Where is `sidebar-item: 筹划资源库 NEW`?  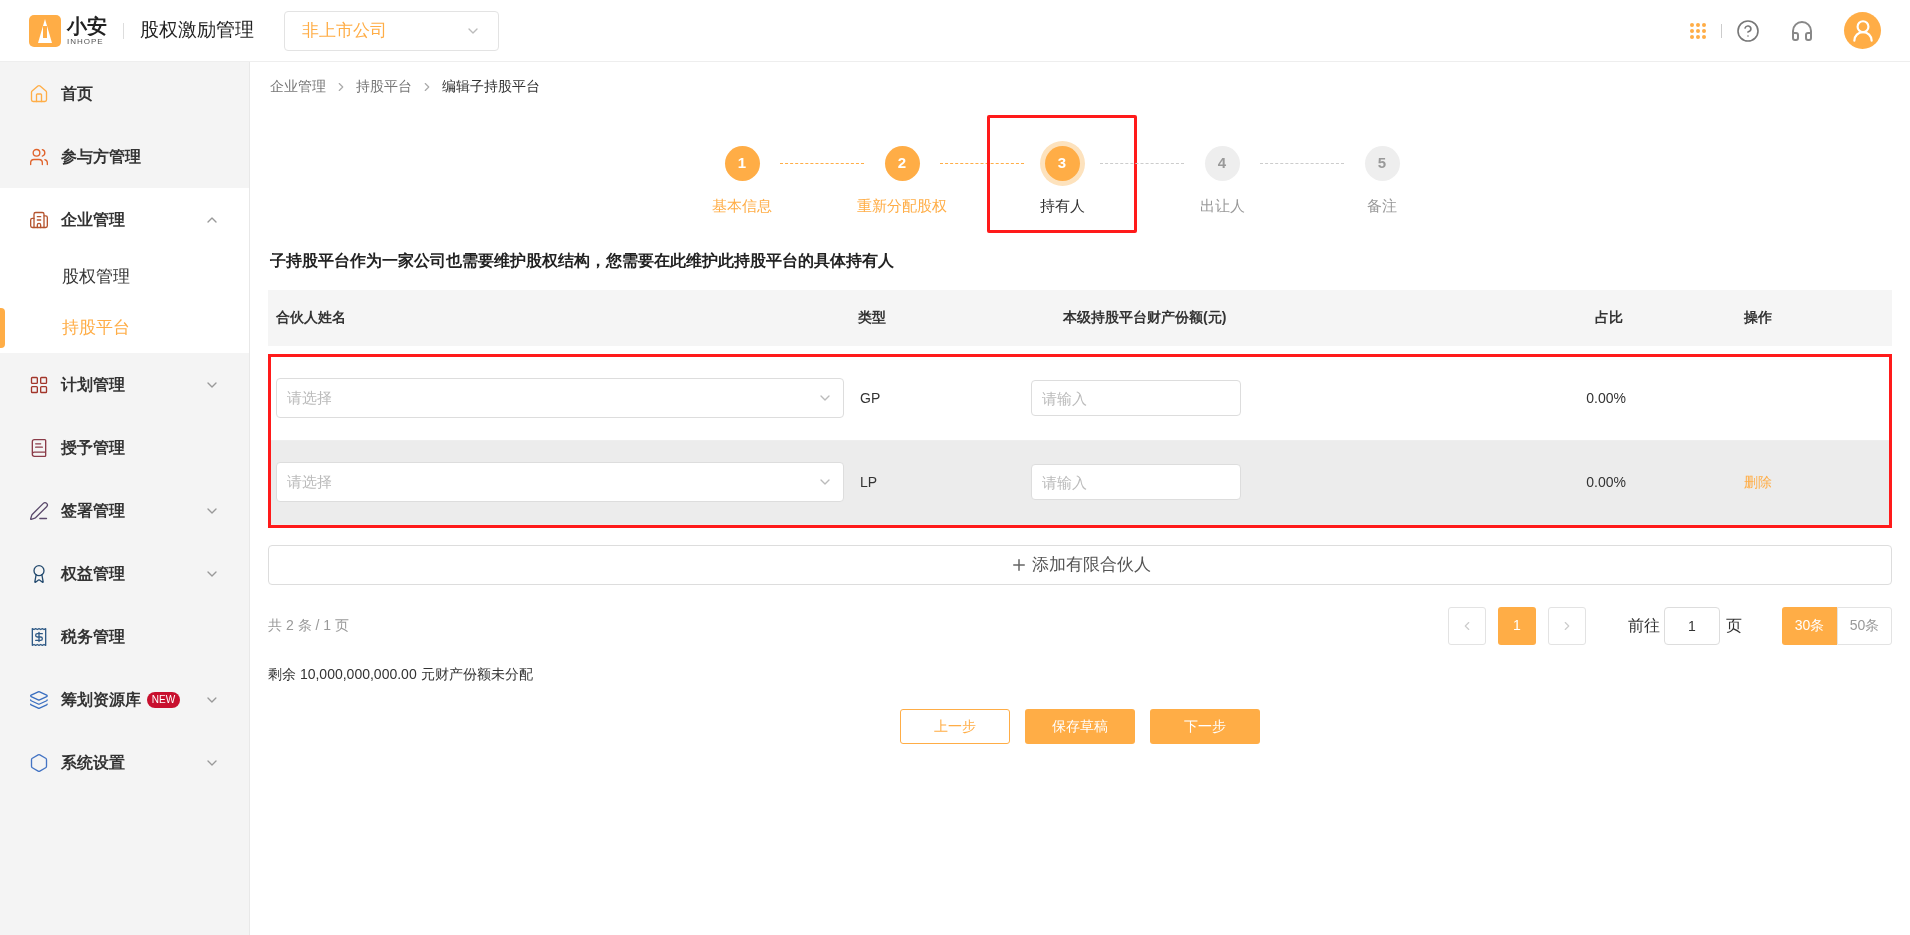
sidebar-item: 筹划资源库 NEW is located at coordinates (124, 699).